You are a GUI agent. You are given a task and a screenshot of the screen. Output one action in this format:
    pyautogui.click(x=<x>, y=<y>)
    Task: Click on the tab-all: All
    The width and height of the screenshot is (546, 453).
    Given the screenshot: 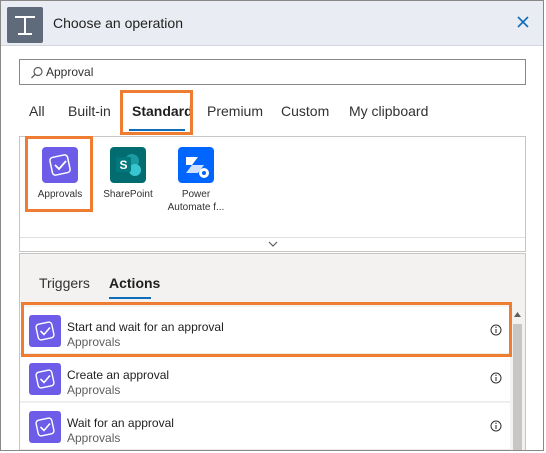 What is the action you would take?
    pyautogui.click(x=37, y=111)
    